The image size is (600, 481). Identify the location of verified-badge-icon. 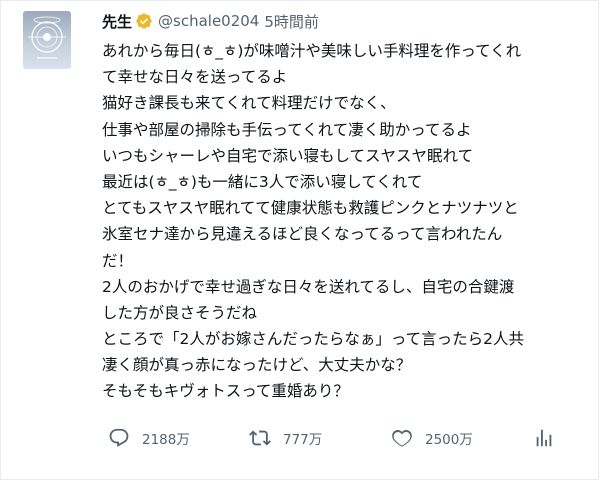
(144, 21).